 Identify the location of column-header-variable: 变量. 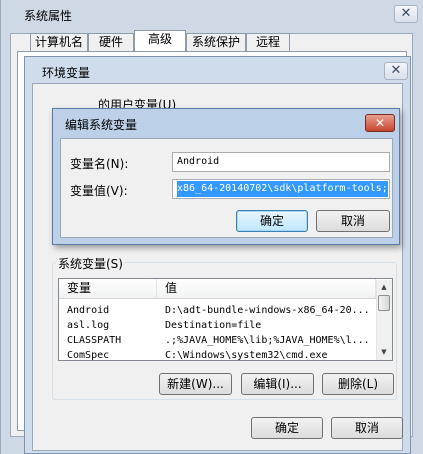
(108, 289).